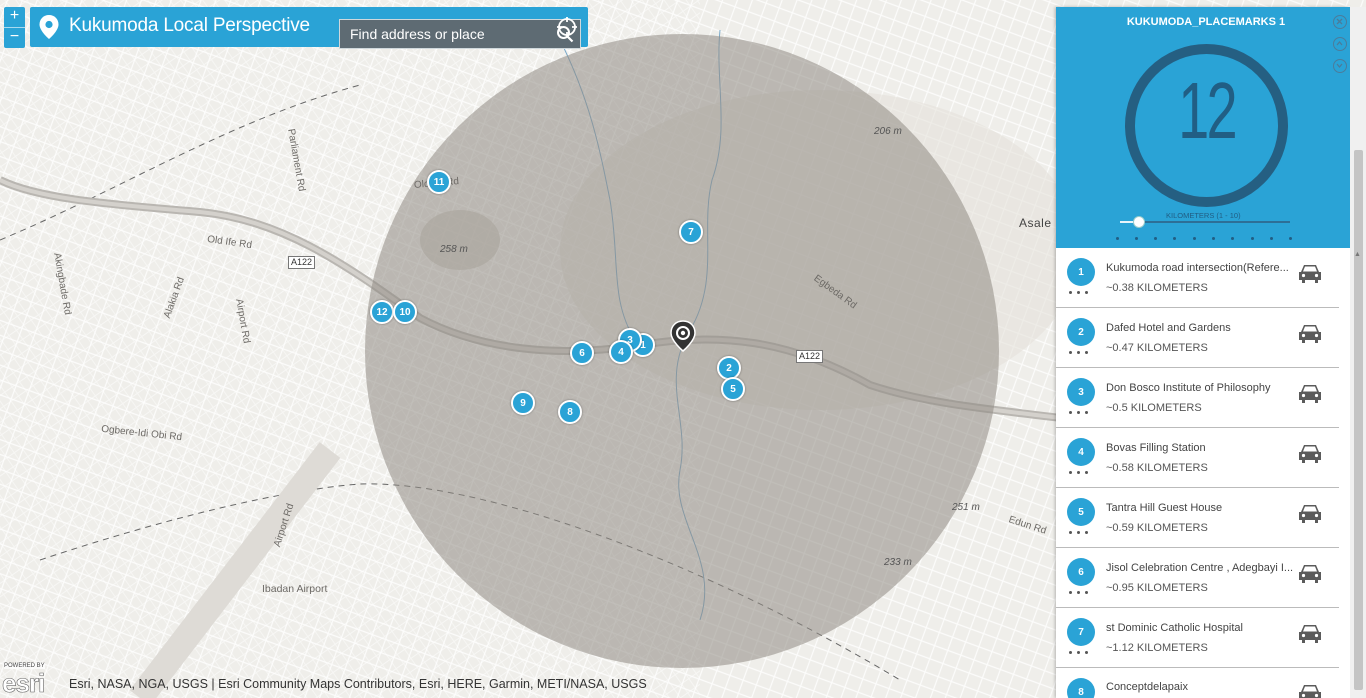  Describe the element at coordinates (691, 232) in the screenshot. I see `placemark-marker: 7` at that location.